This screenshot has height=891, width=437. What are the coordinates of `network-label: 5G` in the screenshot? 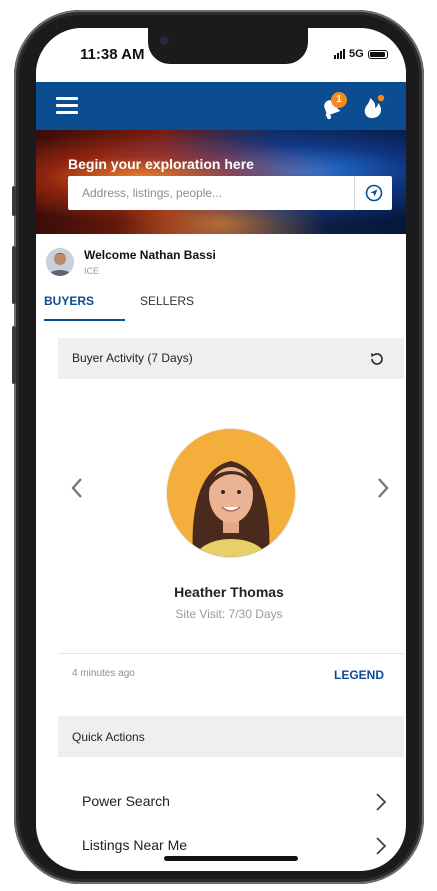 It's located at (356, 54).